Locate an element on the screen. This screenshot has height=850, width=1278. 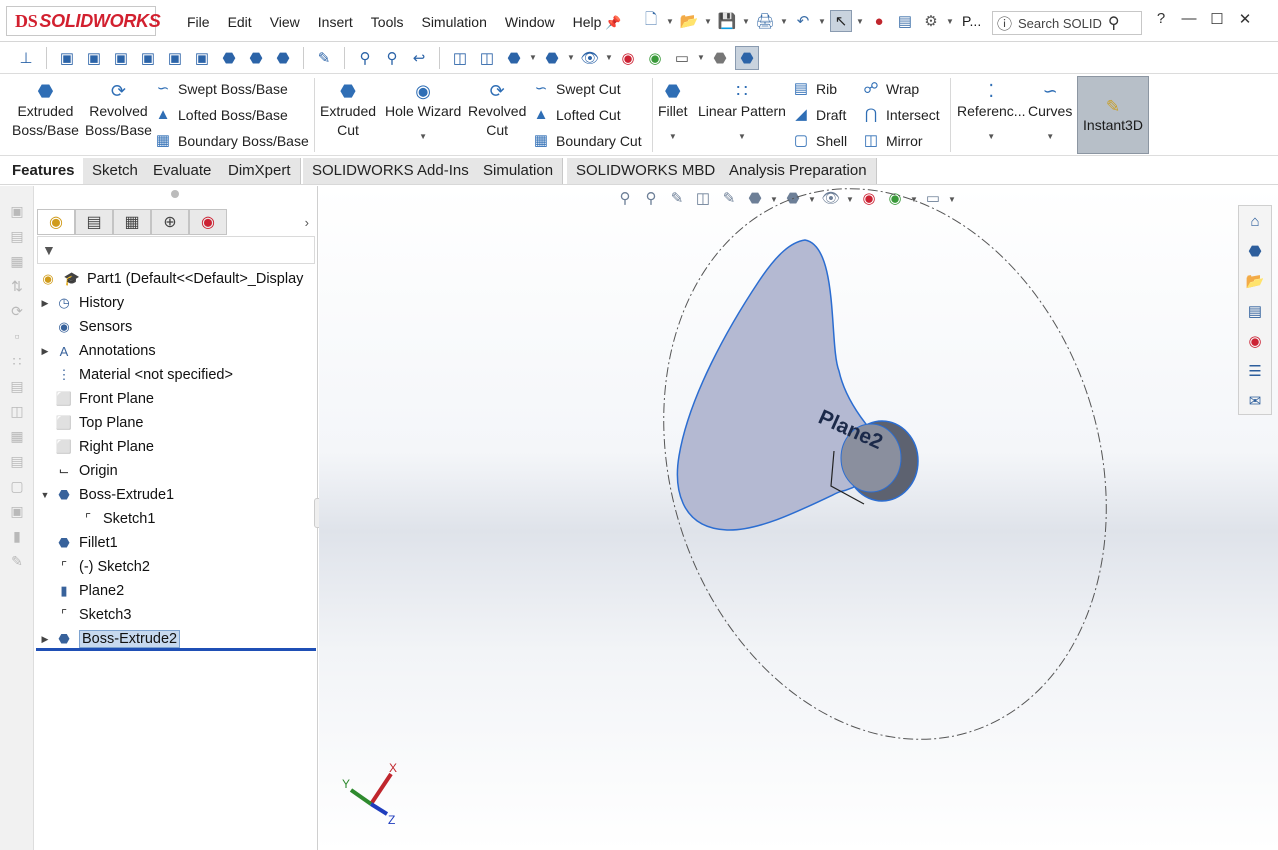
property-manager-tab-icon: ▤ is located at coordinates (94, 222).